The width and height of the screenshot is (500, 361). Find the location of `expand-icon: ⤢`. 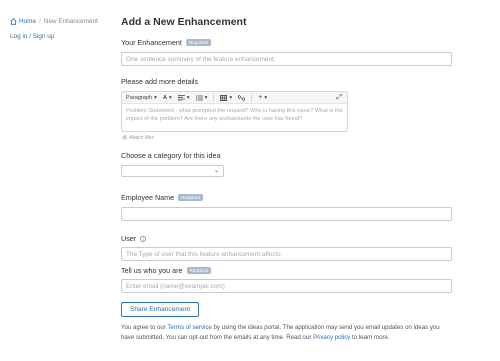

expand-icon: ⤢ is located at coordinates (339, 98).